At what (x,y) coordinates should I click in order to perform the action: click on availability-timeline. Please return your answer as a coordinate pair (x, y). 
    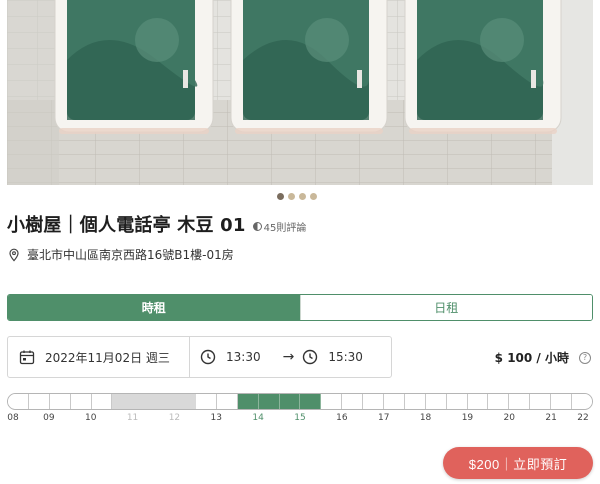
    Looking at the image, I should click on (300, 401).